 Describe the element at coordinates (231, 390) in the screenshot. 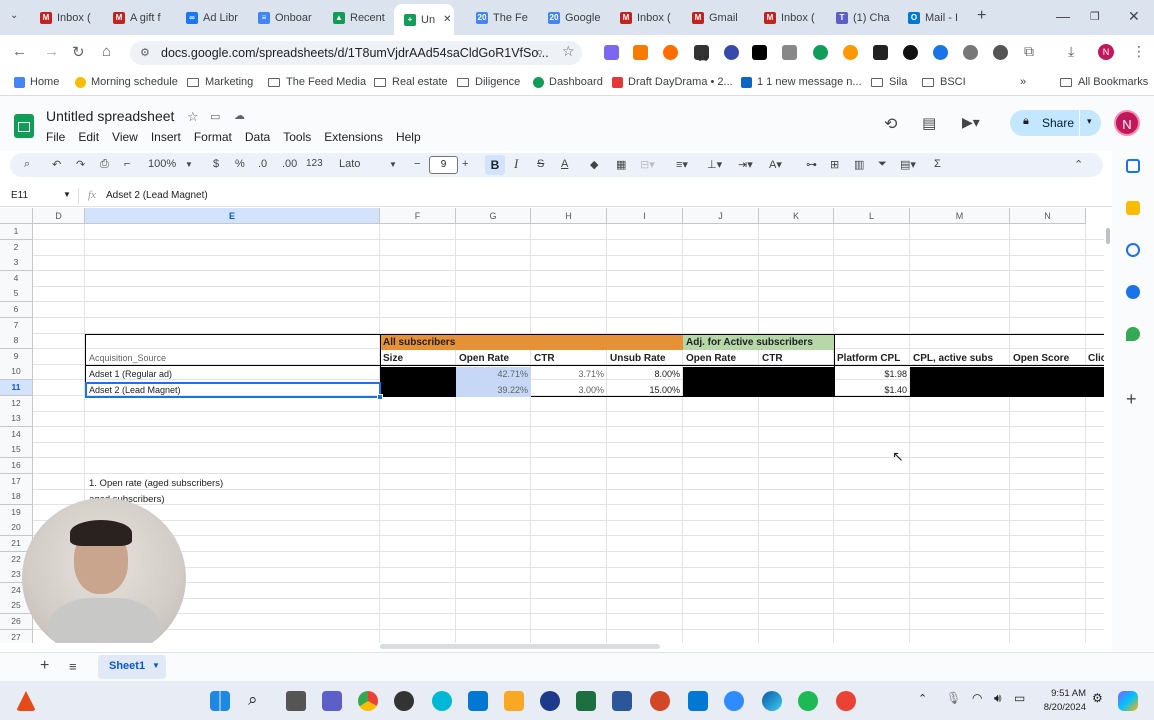

I see `cell-source-row2: Adset 2 (Lead Magnet)` at that location.